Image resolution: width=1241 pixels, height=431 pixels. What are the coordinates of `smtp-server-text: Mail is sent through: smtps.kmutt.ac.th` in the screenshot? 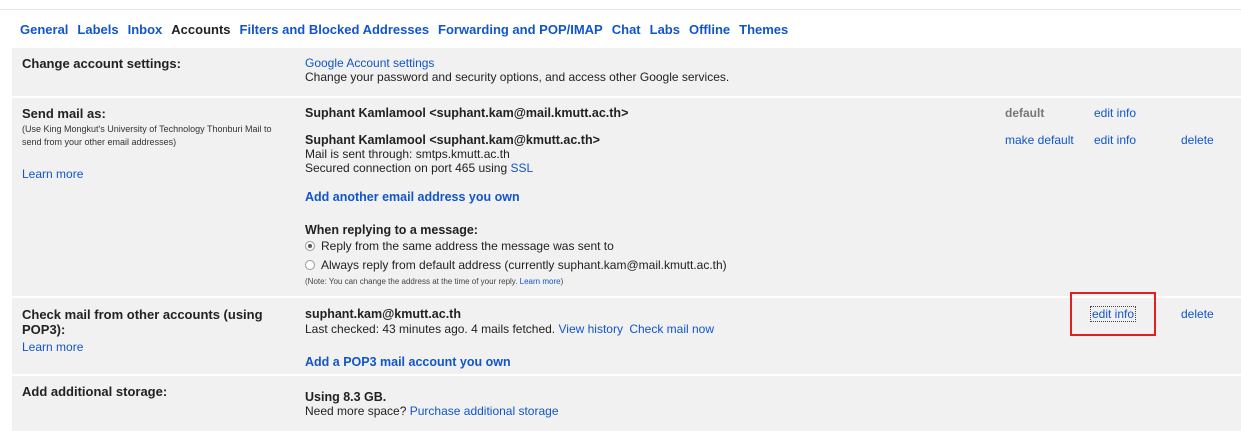 It's located at (407, 154).